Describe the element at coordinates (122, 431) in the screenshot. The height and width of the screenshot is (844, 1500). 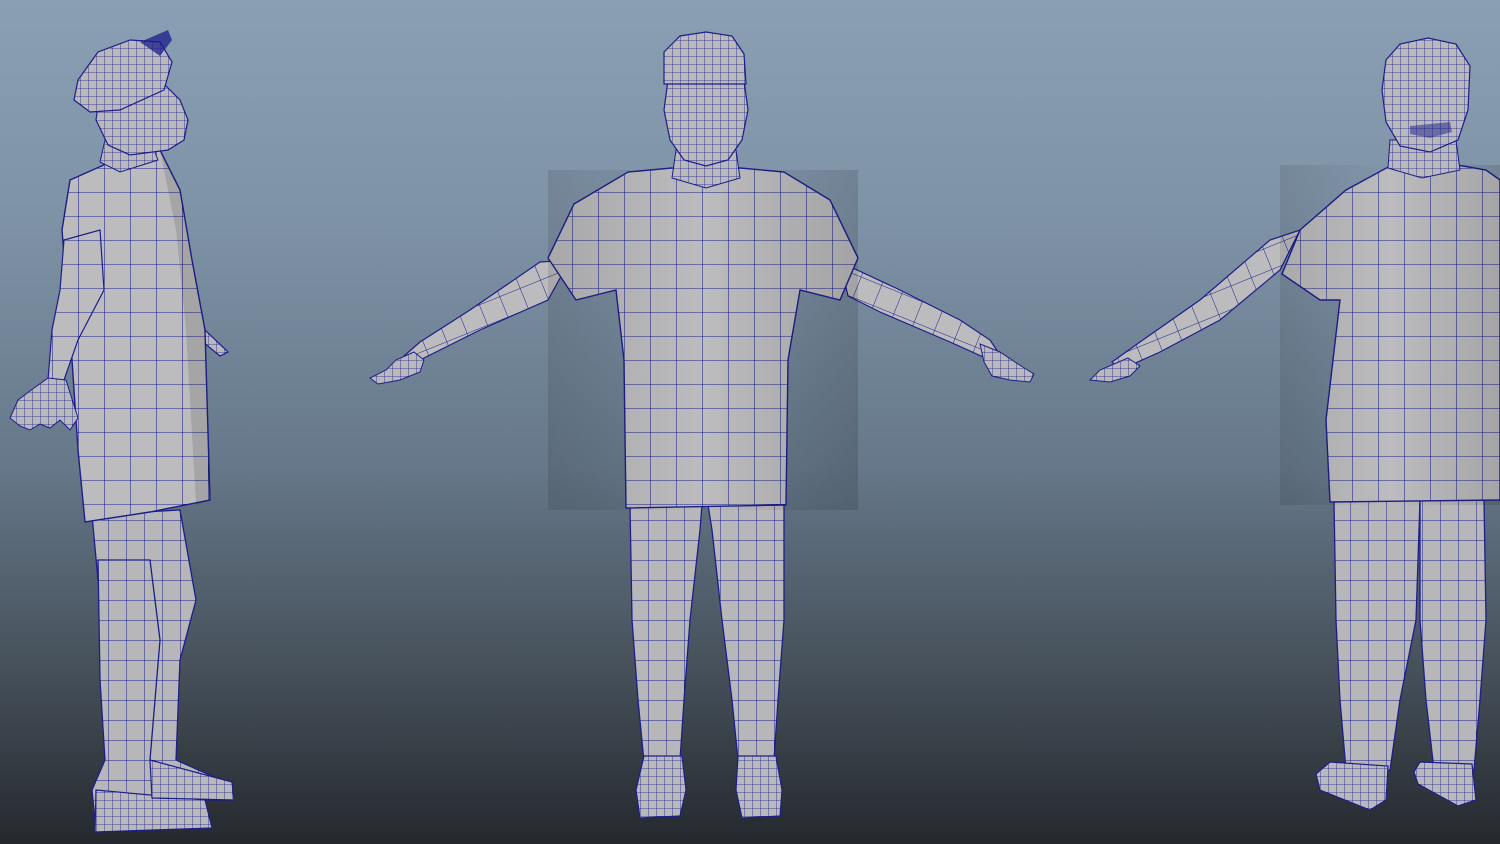
I see `character-side-view` at that location.